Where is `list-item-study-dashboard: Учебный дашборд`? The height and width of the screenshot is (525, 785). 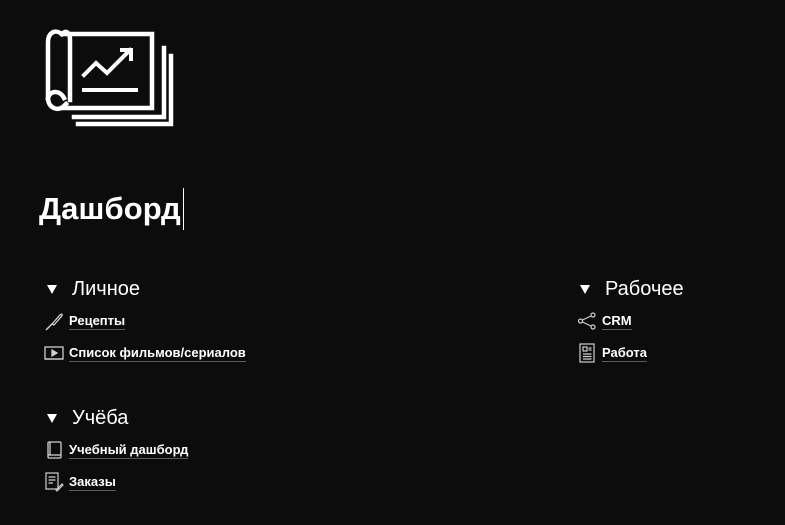
list-item-study-dashboard: Учебный дашборд is located at coordinates (116, 450).